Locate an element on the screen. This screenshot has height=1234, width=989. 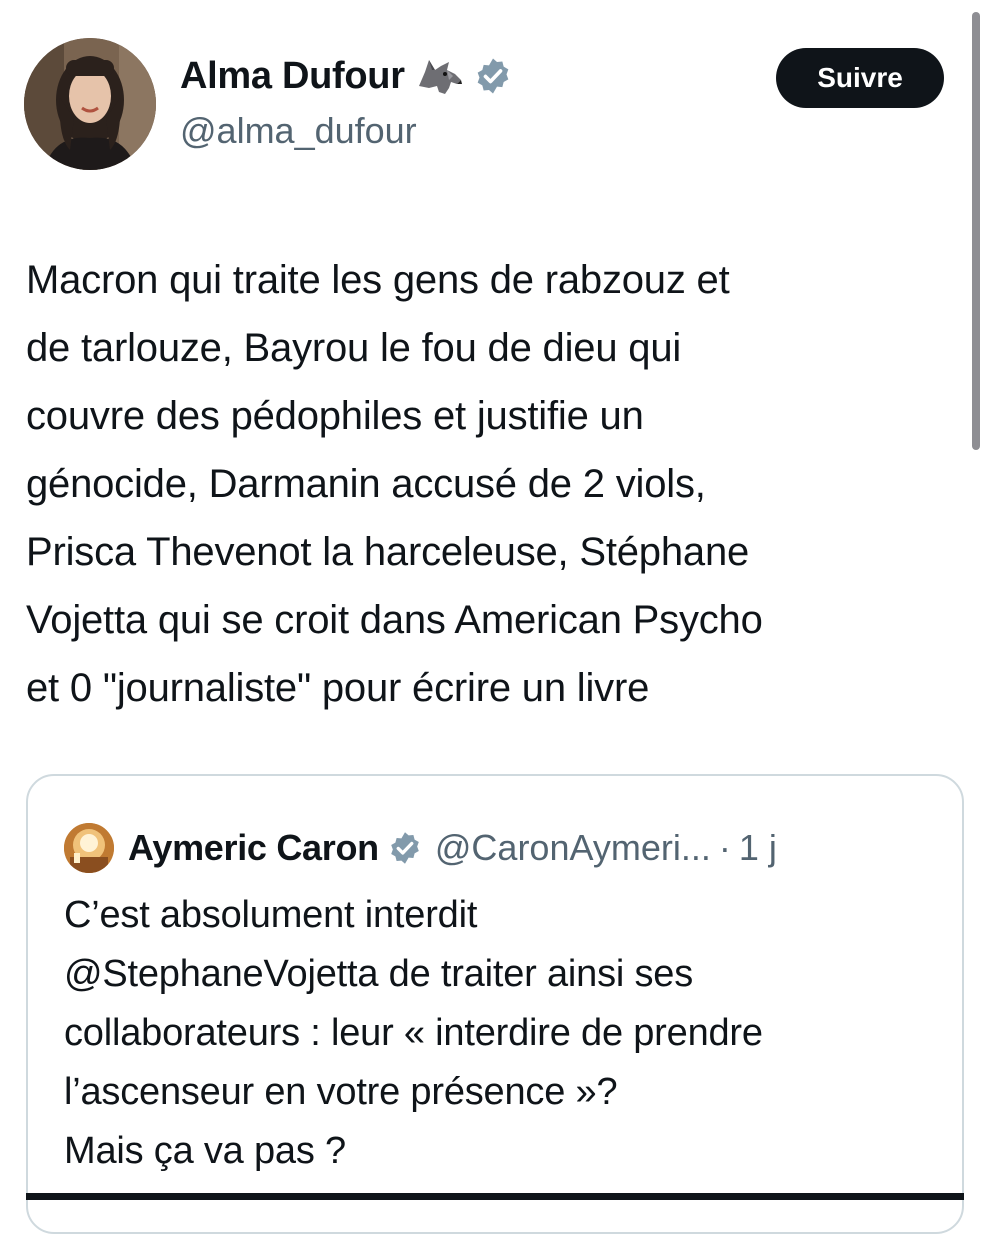
author-name-row: Alma Dufour is located at coordinates (346, 76).